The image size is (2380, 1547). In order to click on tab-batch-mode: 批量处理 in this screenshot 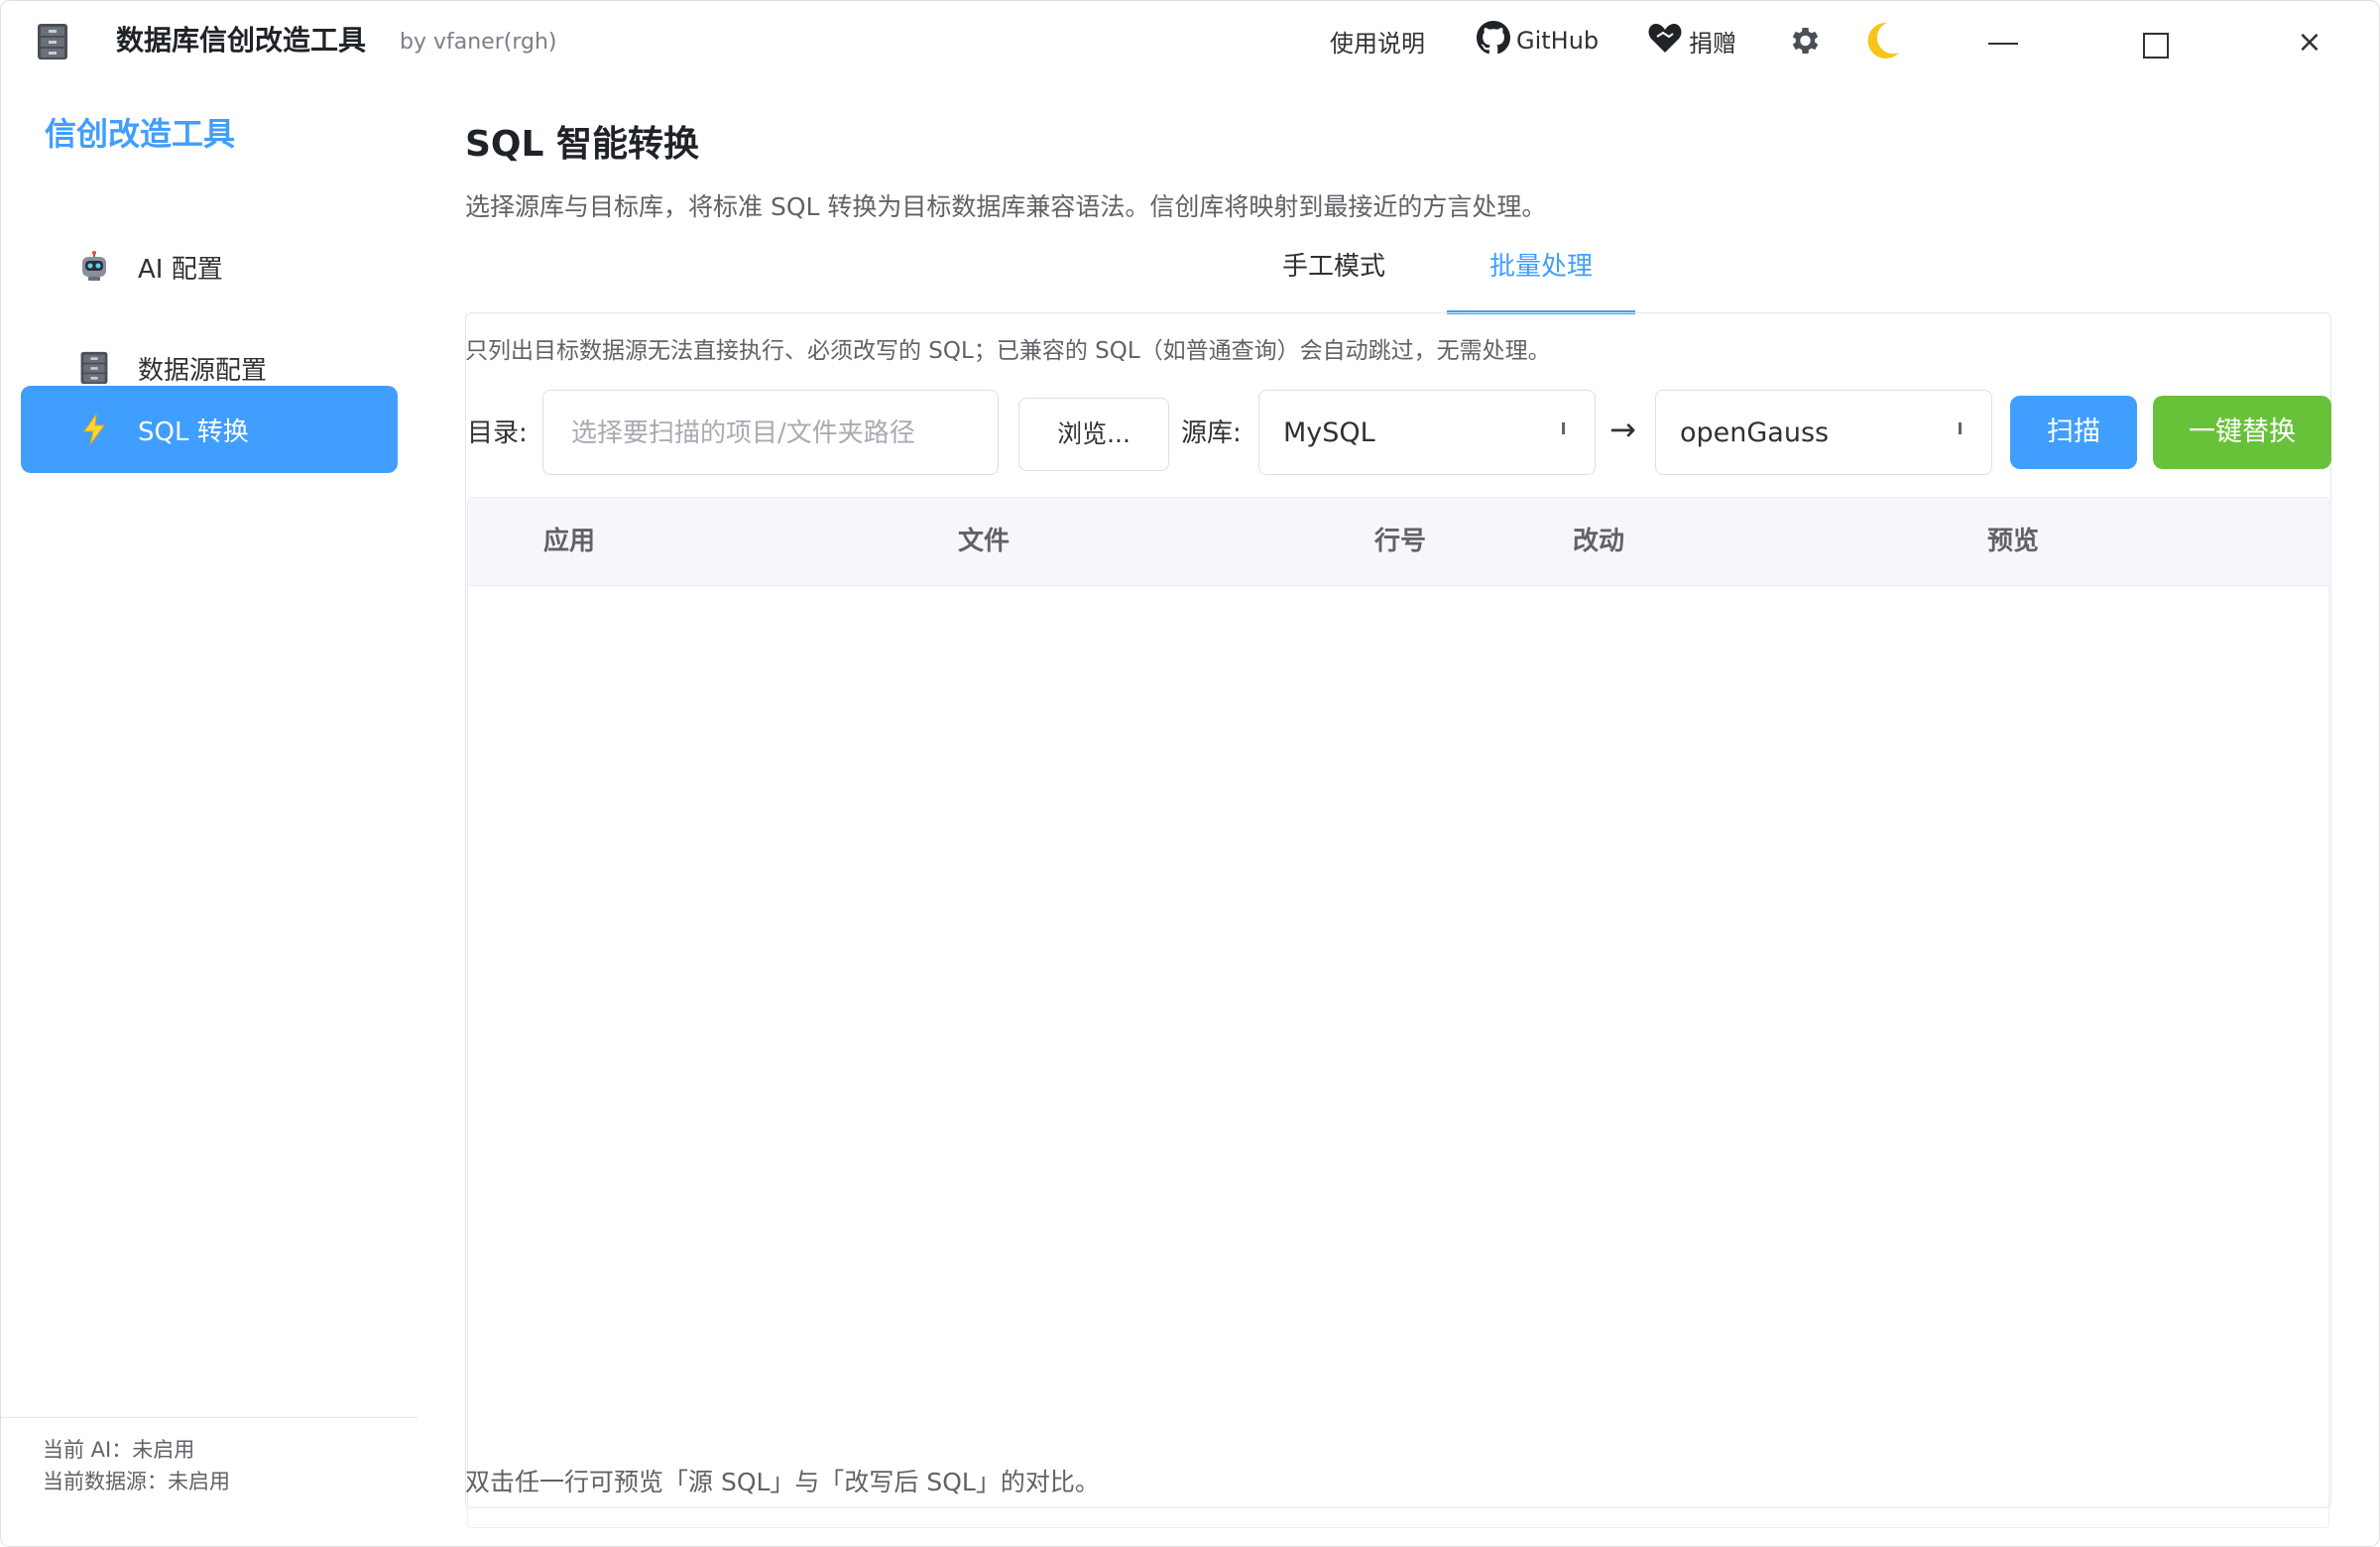, I will do `click(1541, 277)`.